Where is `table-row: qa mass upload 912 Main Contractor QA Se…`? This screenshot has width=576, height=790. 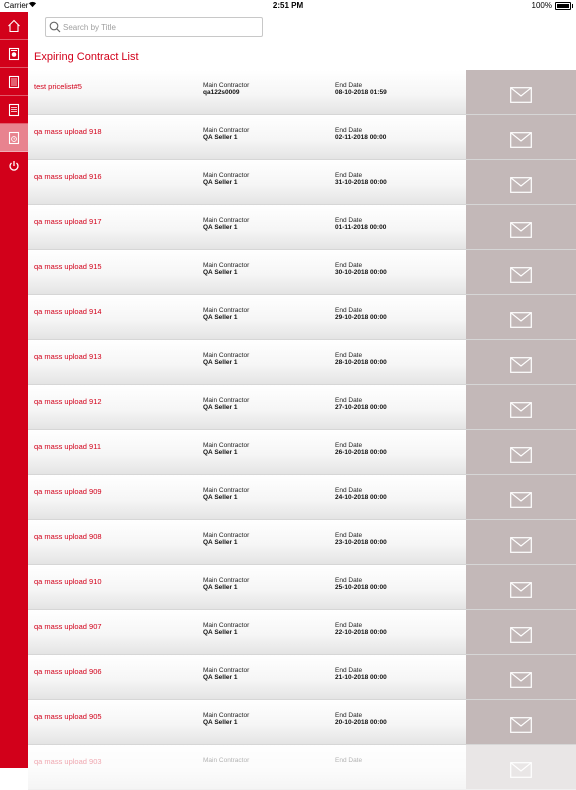
table-row: qa mass upload 912 Main Contractor QA Se… is located at coordinates (302, 407).